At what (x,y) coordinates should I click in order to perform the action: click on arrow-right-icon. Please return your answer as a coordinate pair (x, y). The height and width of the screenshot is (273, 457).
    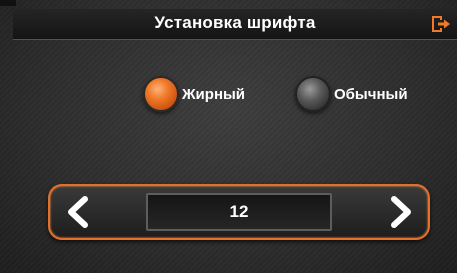
    Looking at the image, I should click on (401, 212).